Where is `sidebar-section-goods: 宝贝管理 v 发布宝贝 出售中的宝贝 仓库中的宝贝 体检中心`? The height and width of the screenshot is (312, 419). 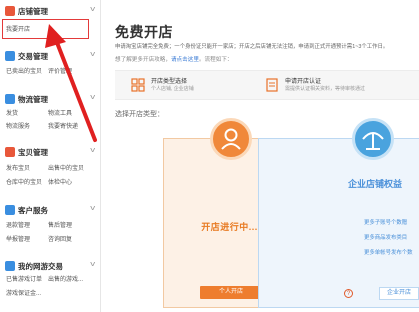
sidebar-section-goods: 宝贝管理 v 发布宝贝 出售中的宝贝 仓库中的宝贝 体检中心 is located at coordinates (50, 166).